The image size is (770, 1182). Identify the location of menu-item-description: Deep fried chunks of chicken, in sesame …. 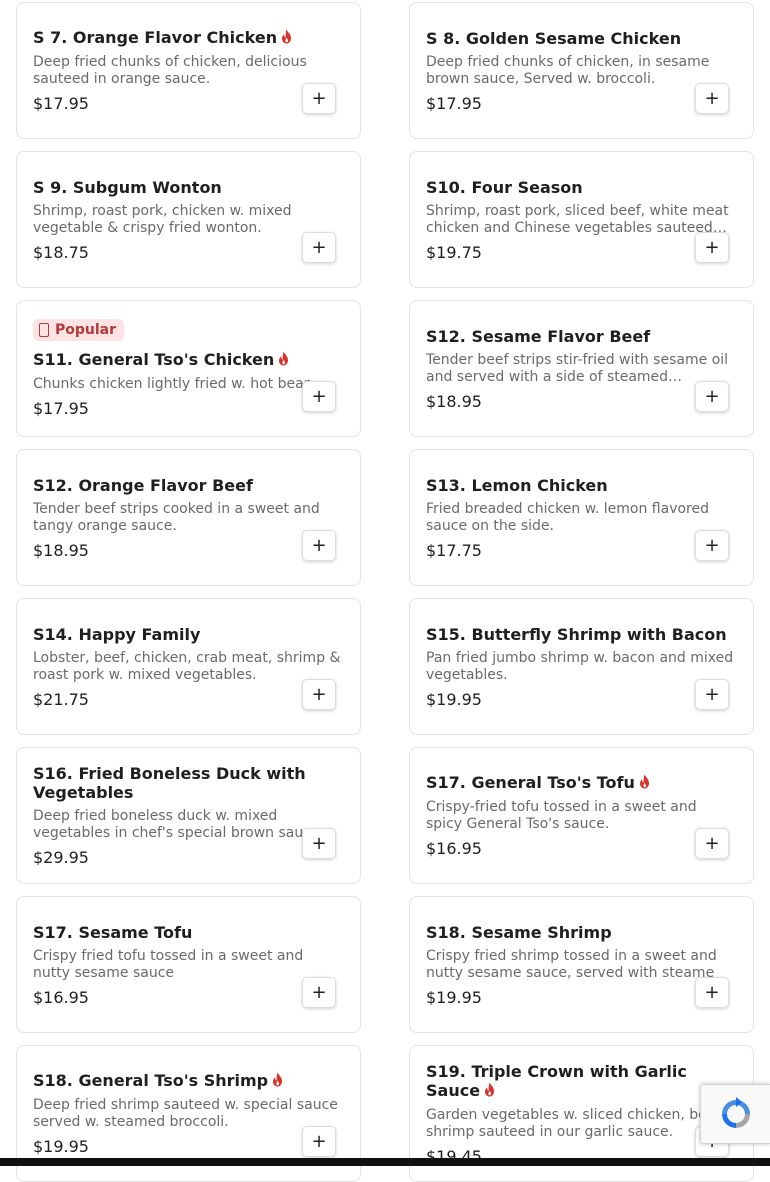
(568, 70).